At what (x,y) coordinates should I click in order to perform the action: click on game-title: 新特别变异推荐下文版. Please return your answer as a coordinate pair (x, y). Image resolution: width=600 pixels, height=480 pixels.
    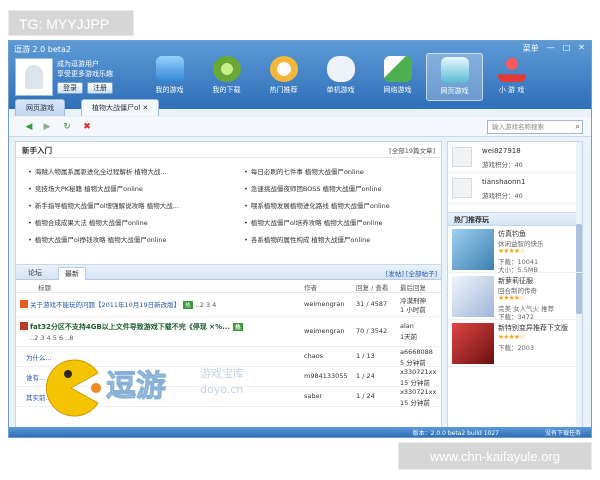
    Looking at the image, I should click on (533, 328).